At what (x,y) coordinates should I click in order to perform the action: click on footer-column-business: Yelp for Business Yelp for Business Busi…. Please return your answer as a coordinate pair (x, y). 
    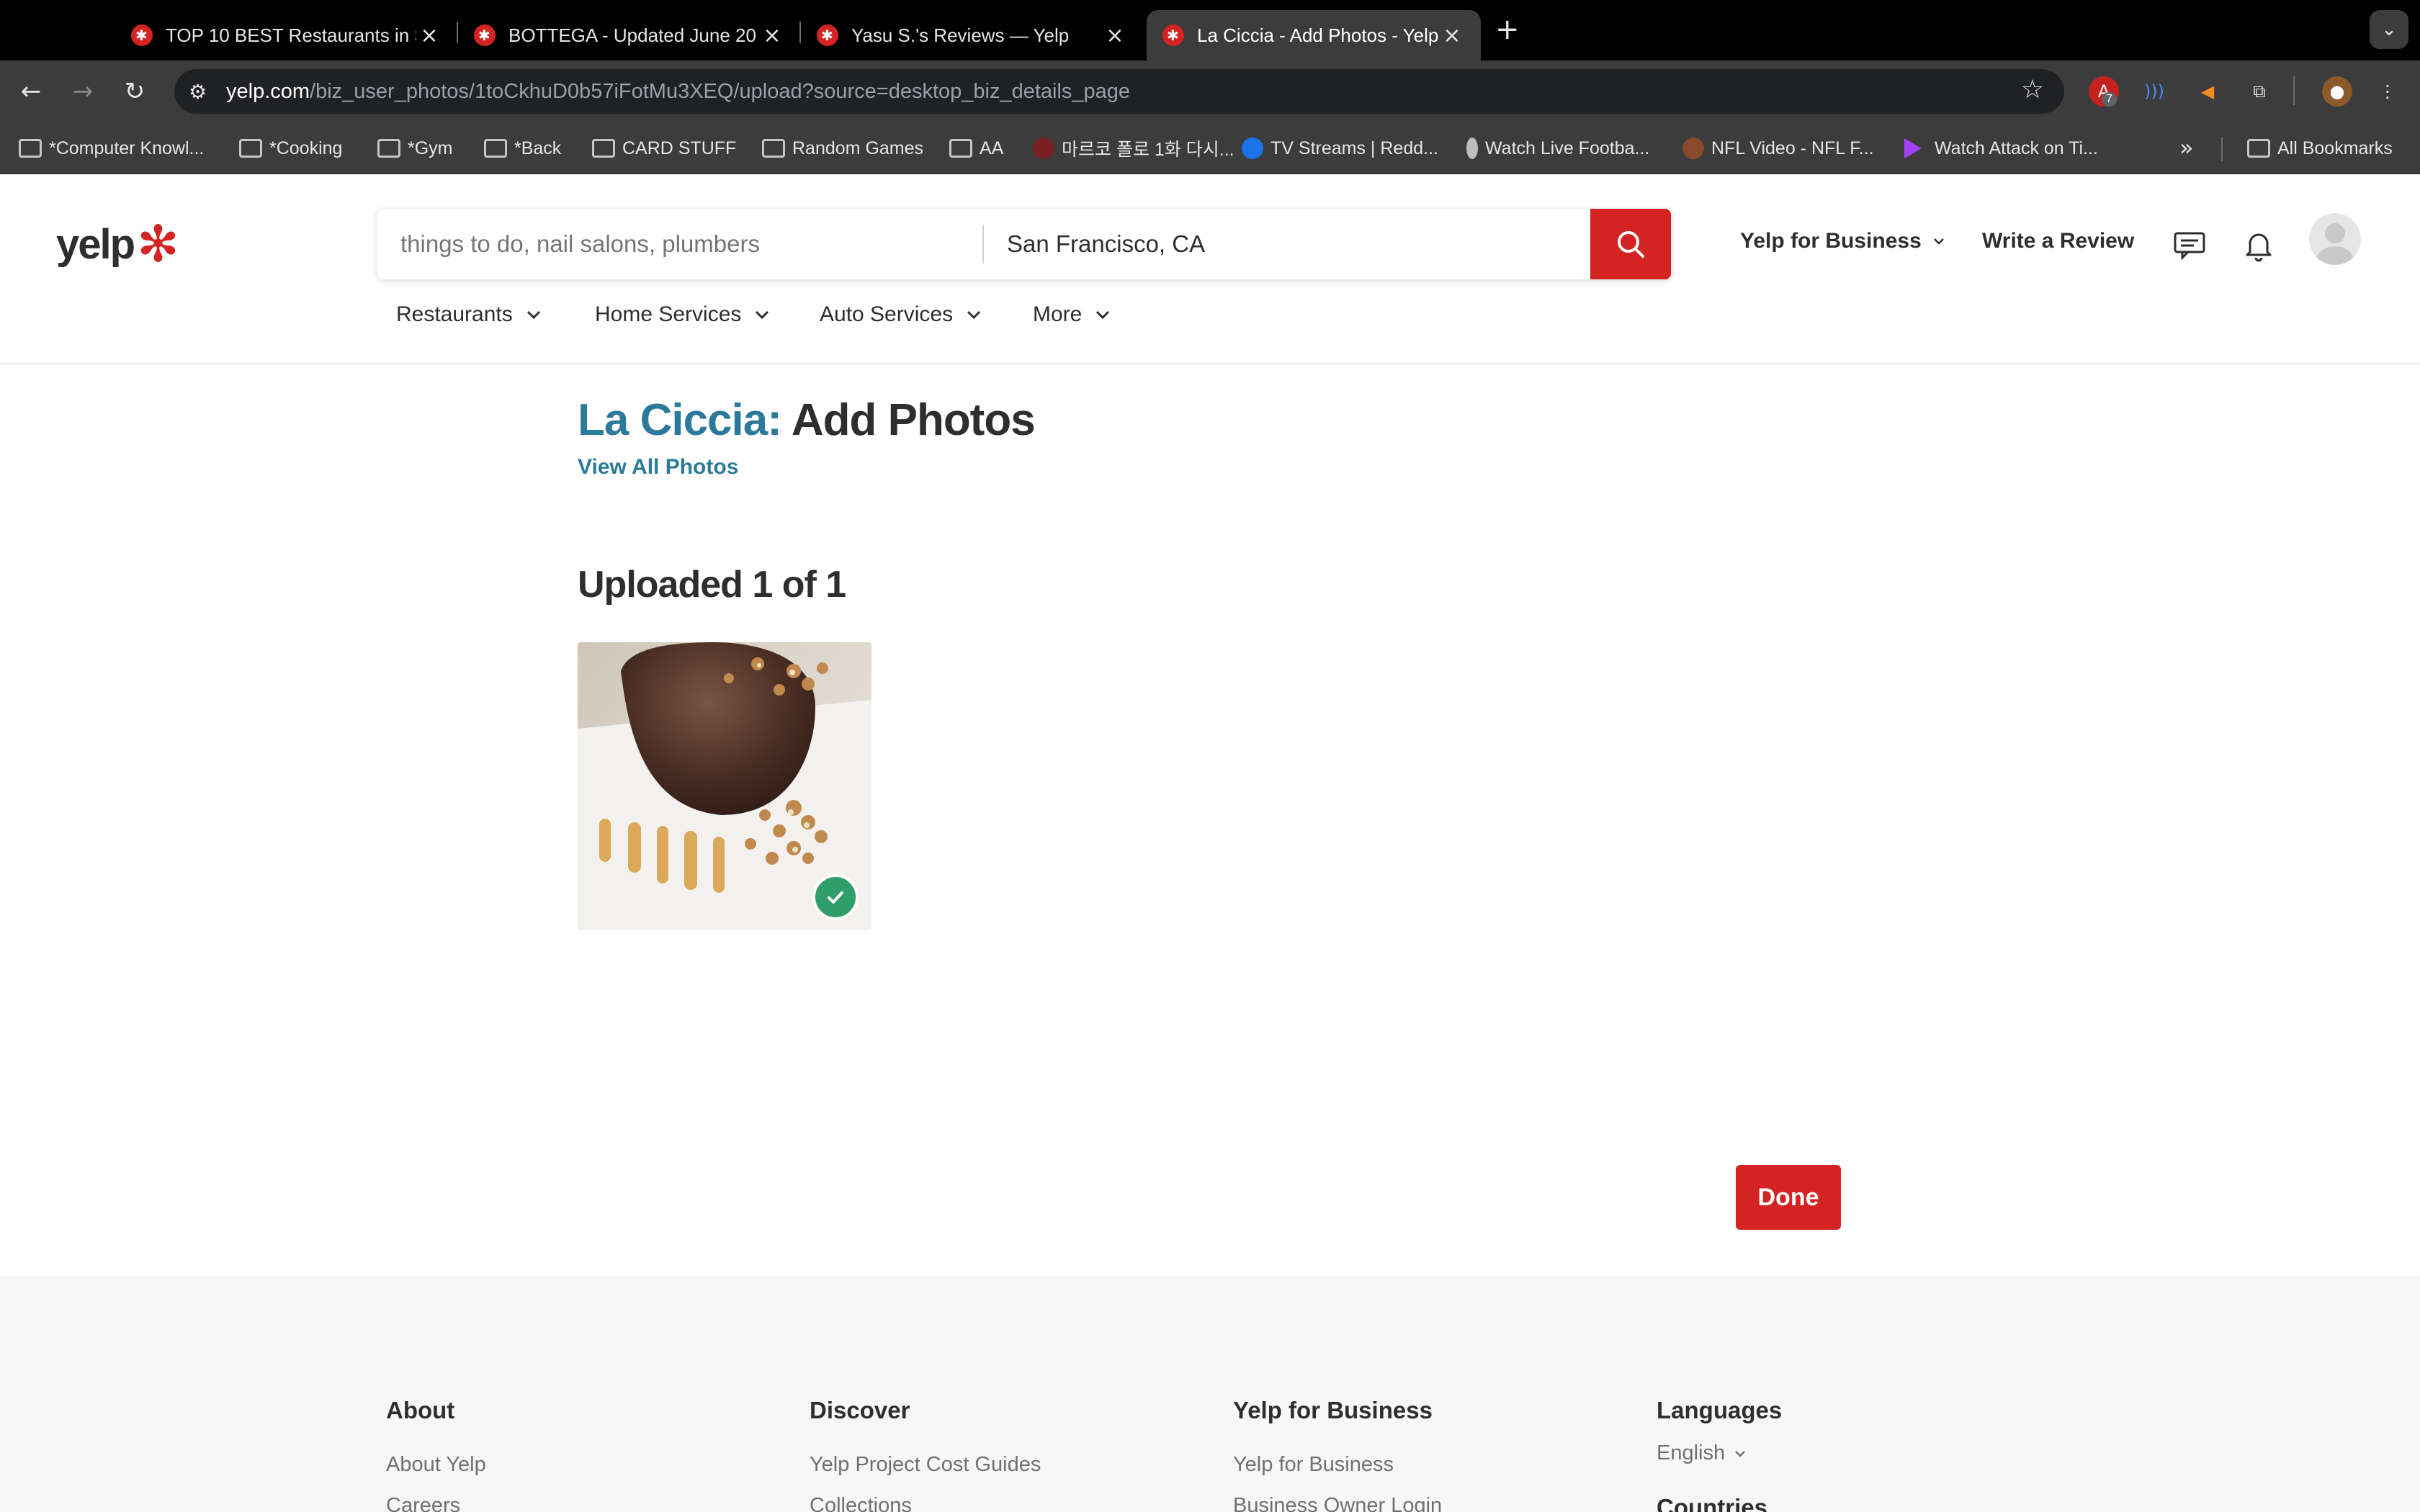
    Looking at the image, I should click on (1337, 1454).